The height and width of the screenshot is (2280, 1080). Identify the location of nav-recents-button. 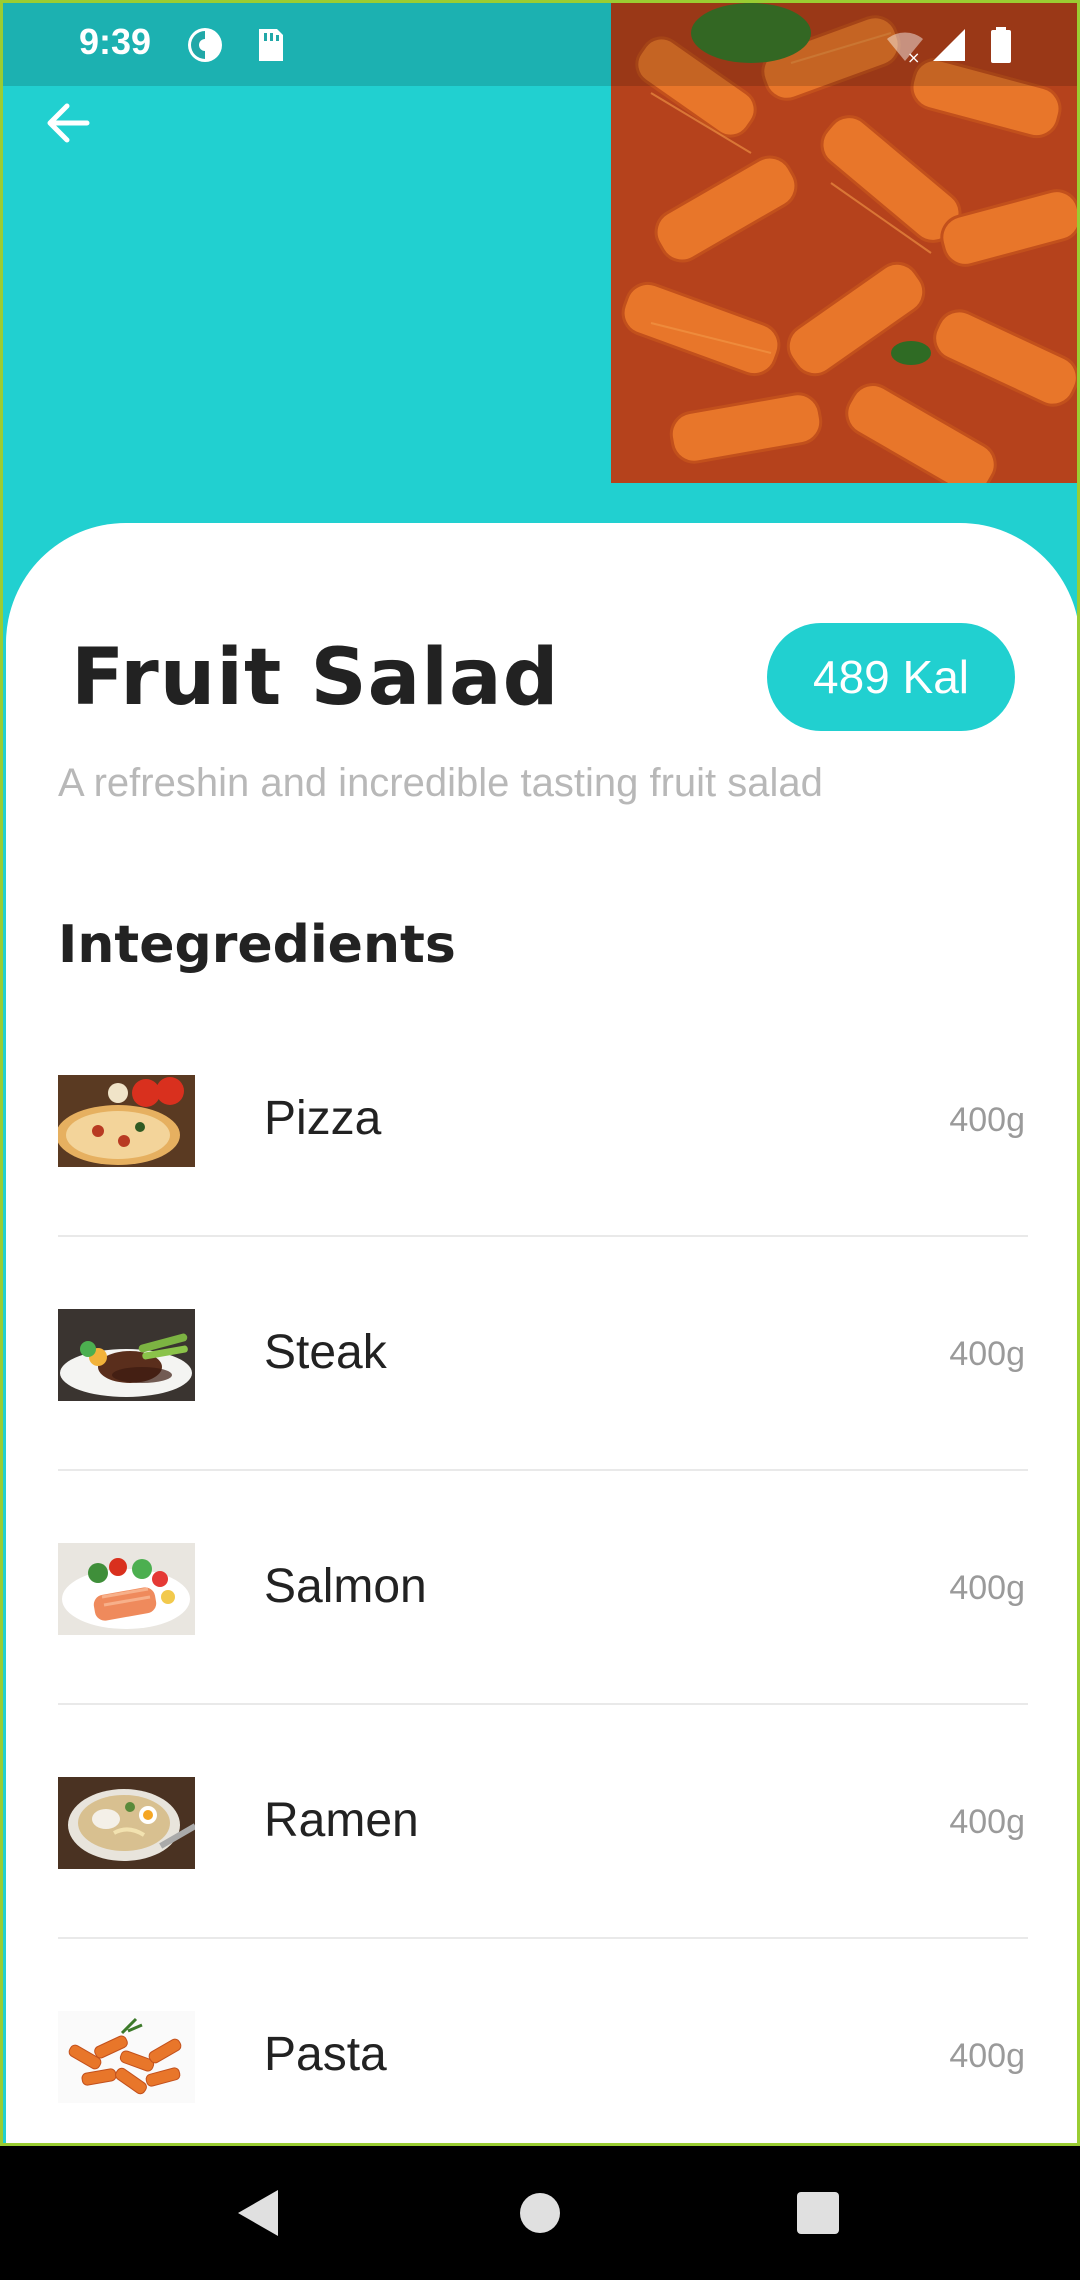
(818, 2213).